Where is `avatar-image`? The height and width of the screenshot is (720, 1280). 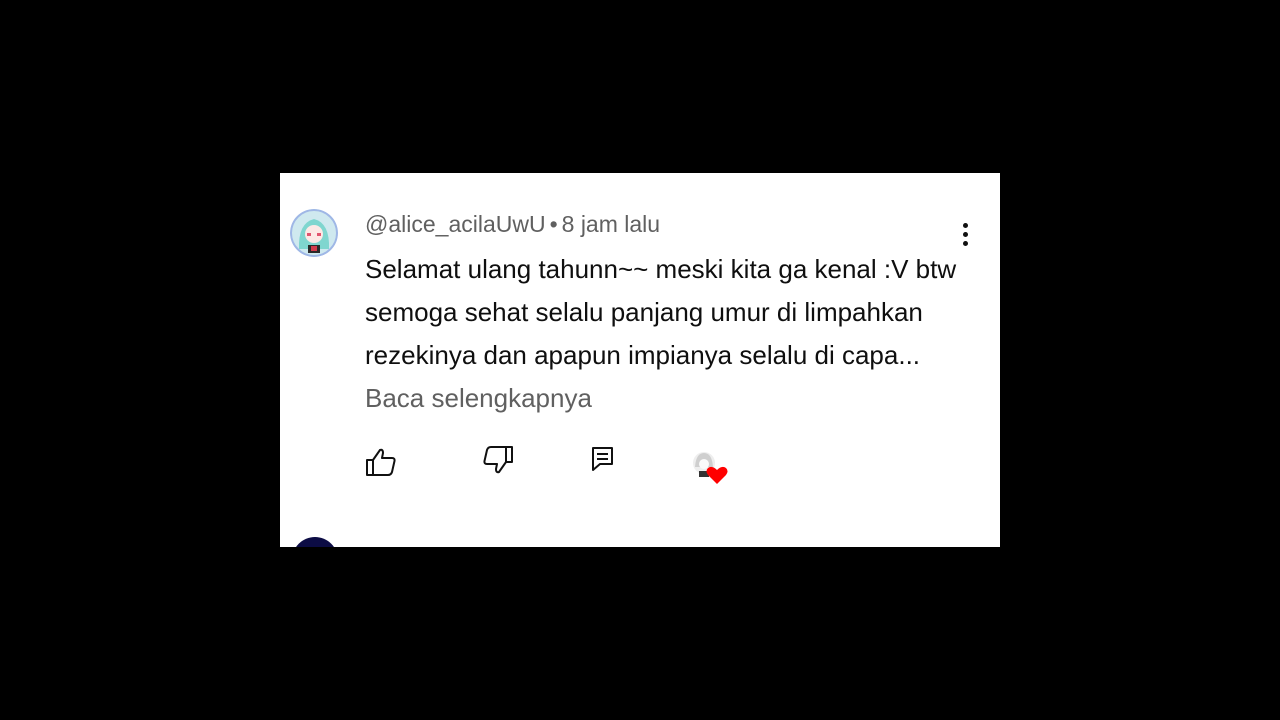 avatar-image is located at coordinates (314, 233).